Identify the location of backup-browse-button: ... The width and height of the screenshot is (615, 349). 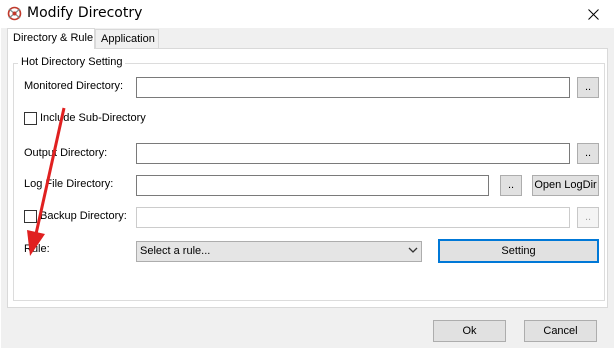
(588, 217).